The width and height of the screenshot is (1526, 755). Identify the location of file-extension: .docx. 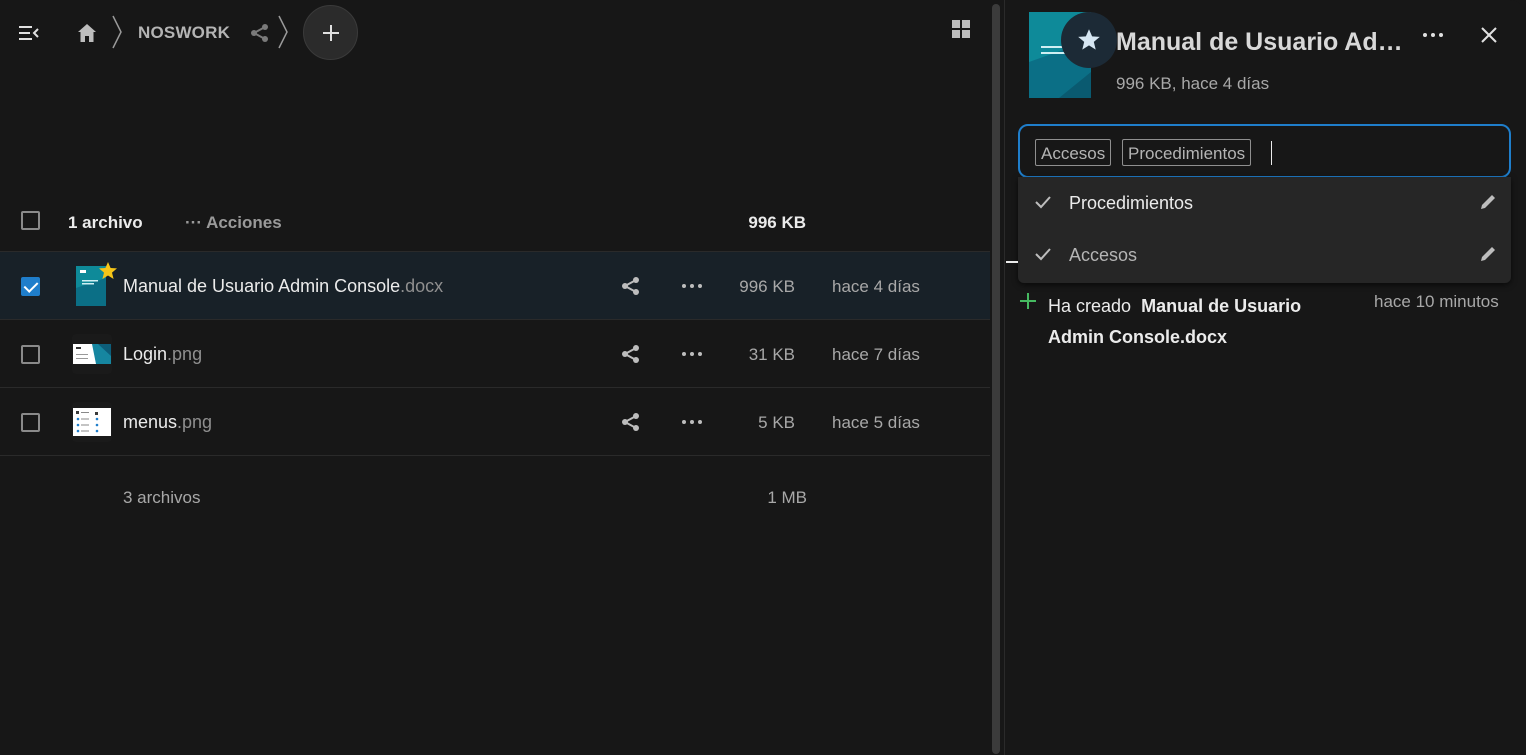
(422, 286).